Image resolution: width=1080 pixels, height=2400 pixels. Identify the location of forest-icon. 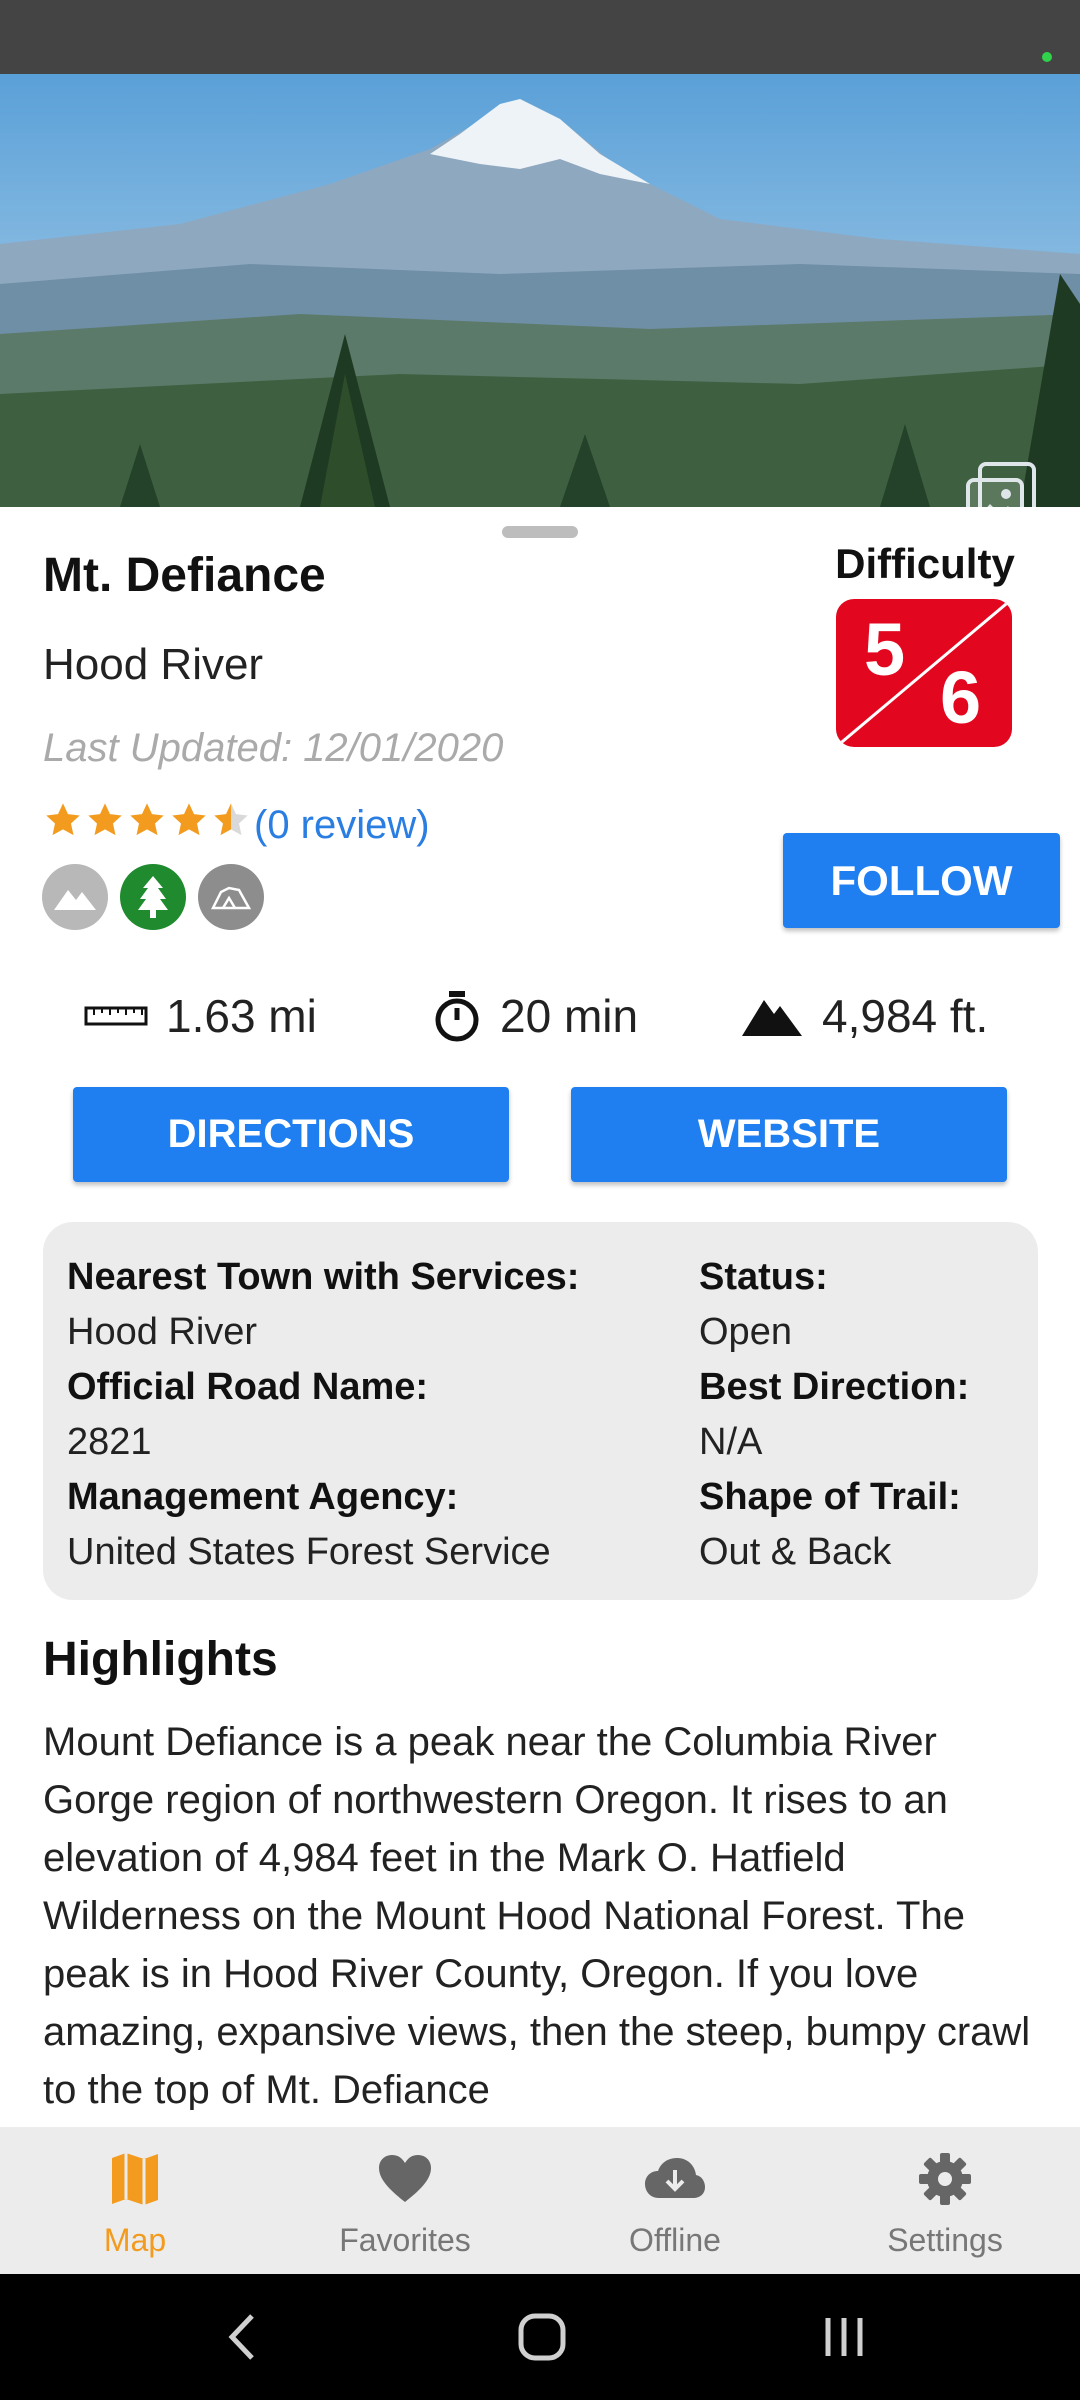
(153, 897).